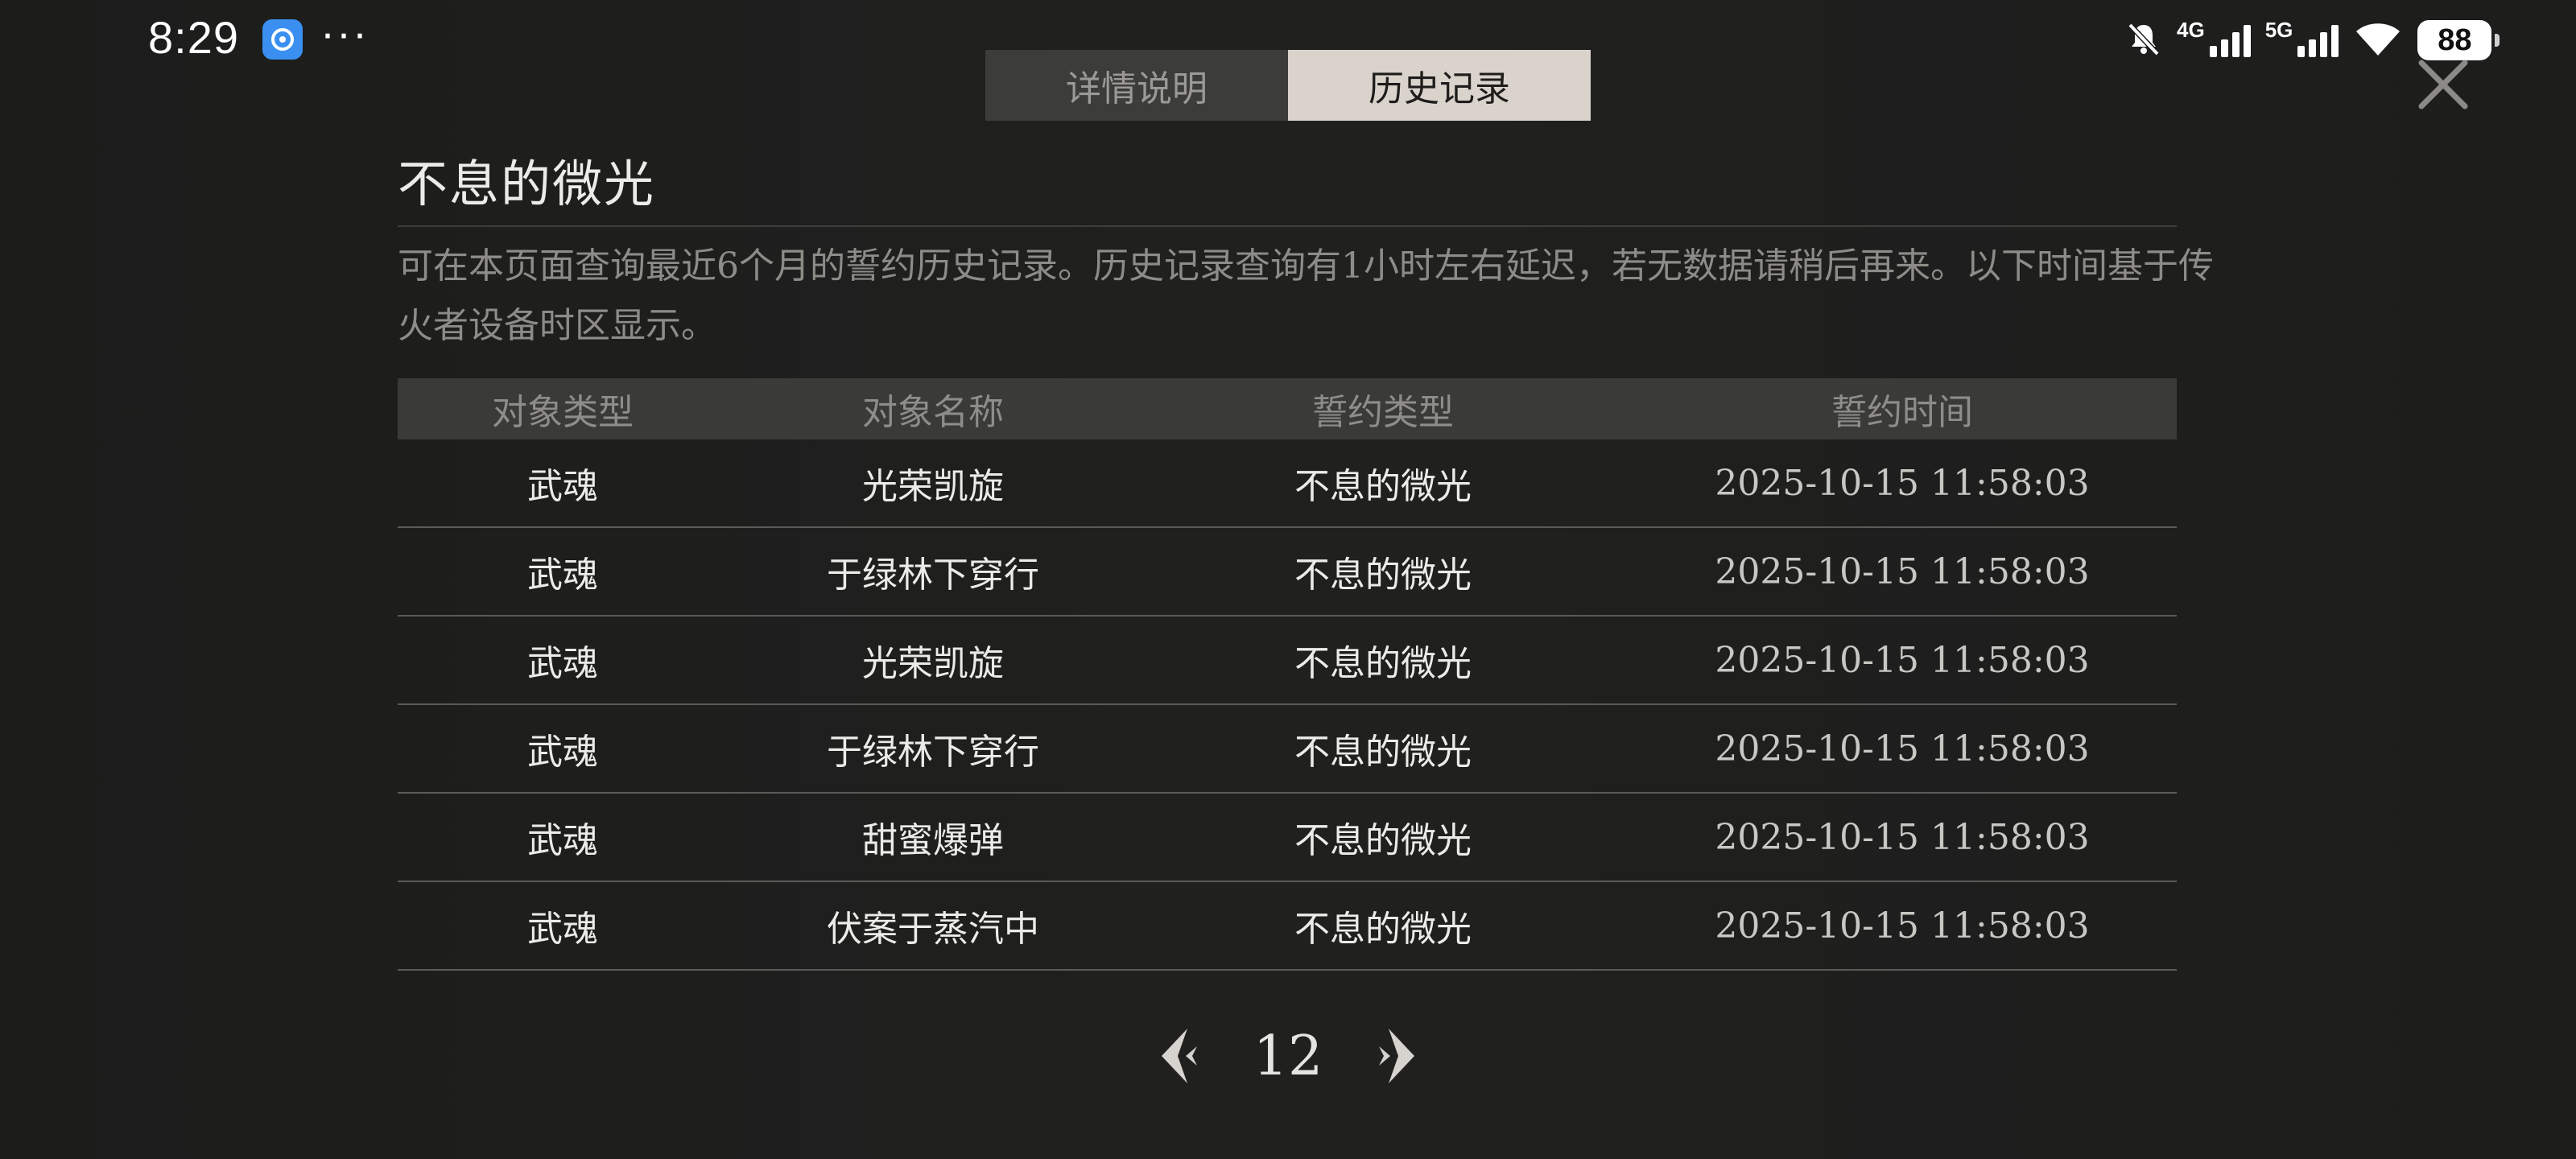 Image resolution: width=2576 pixels, height=1159 pixels. I want to click on title-divider, so click(1287, 226).